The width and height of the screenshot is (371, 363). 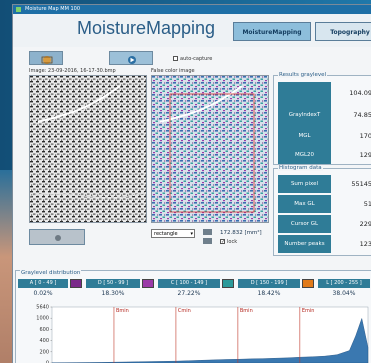 I want to click on hist-value-2: 229, so click(x=365, y=224).